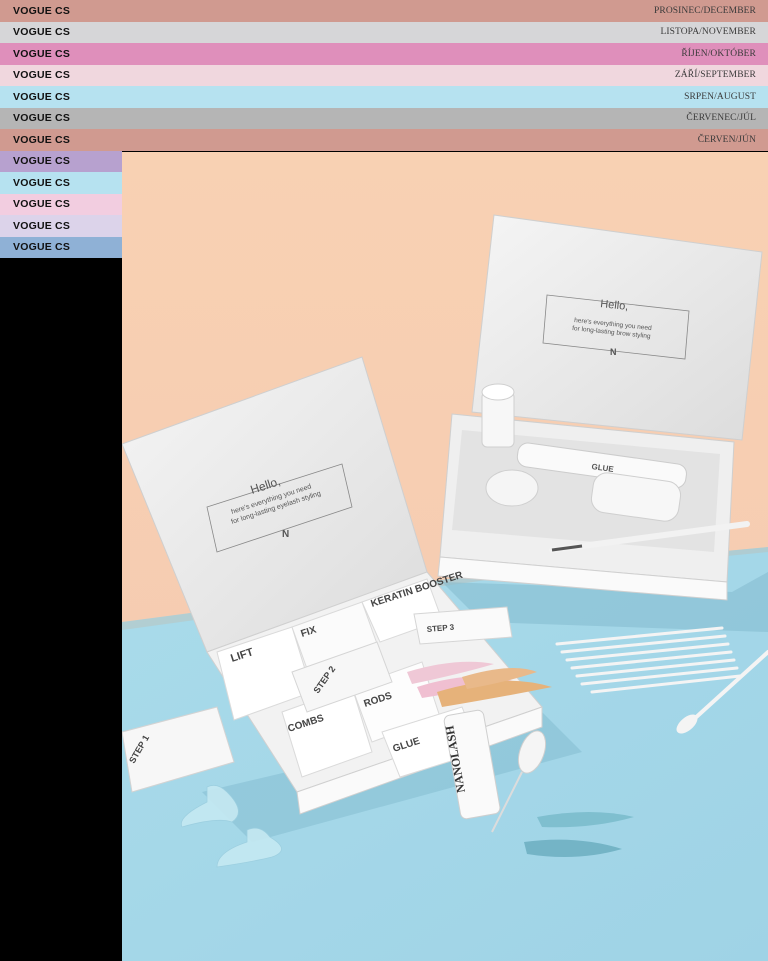 Image resolution: width=768 pixels, height=961 pixels. Describe the element at coordinates (285, 534) in the screenshot. I see `lash-lid-logo: N` at that location.